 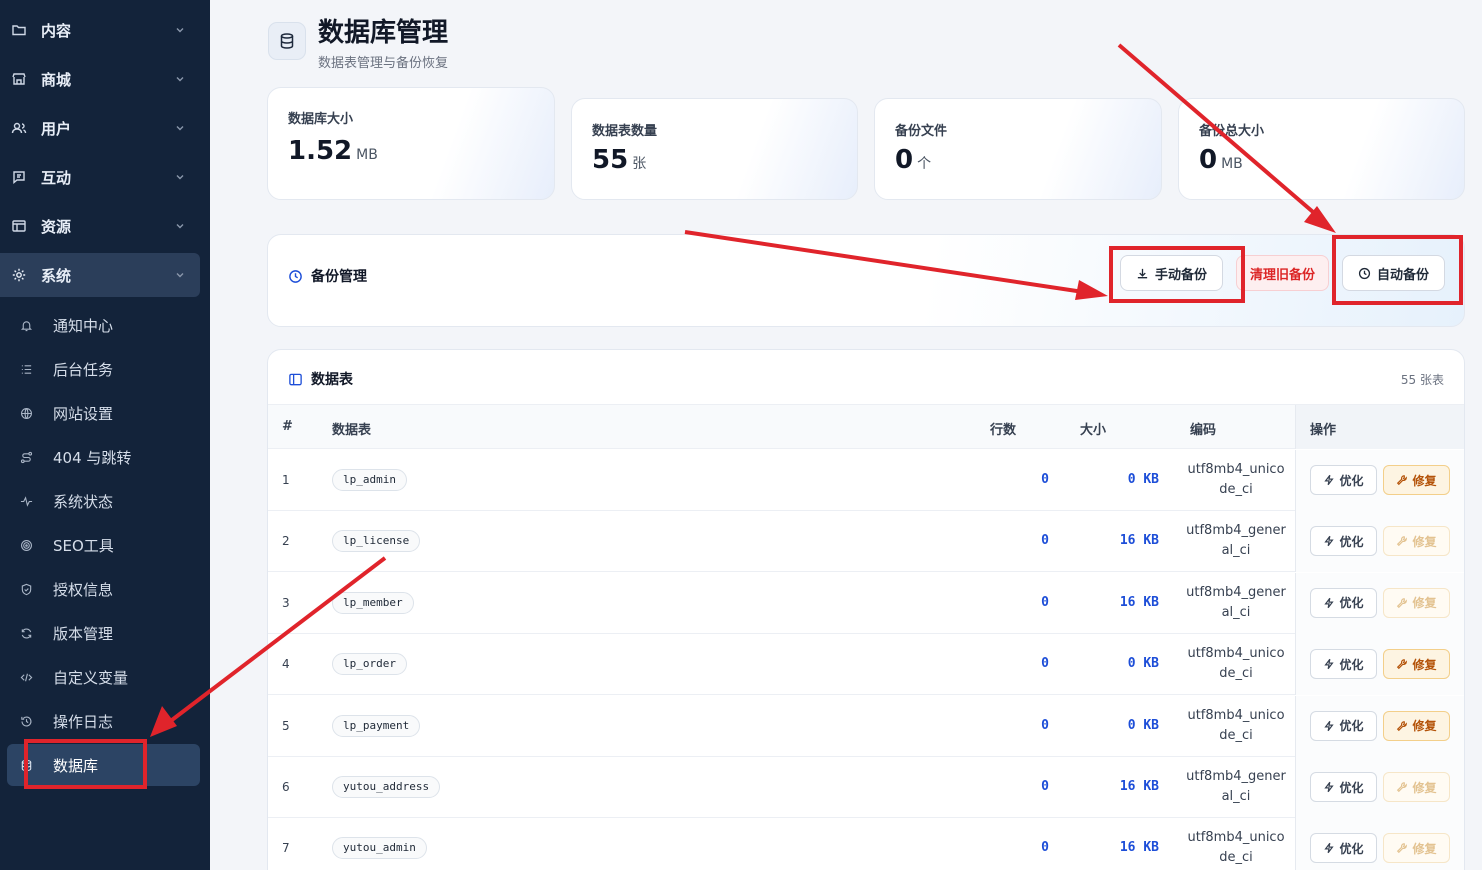 I want to click on nav-group-content: 内容, so click(x=100, y=30).